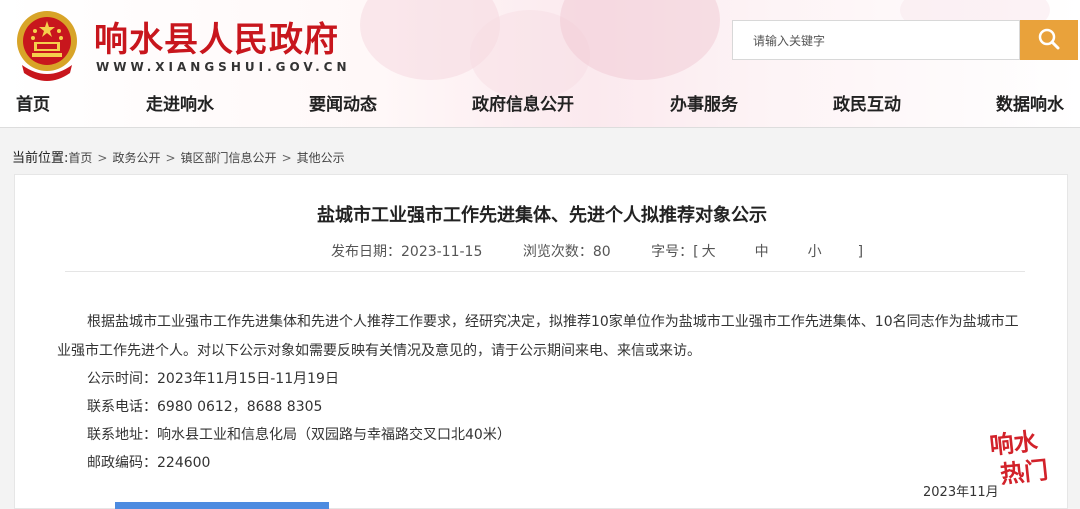  Describe the element at coordinates (205, 407) in the screenshot. I see `contact-phone: 联系电话：6980 0612，8688 8305` at that location.